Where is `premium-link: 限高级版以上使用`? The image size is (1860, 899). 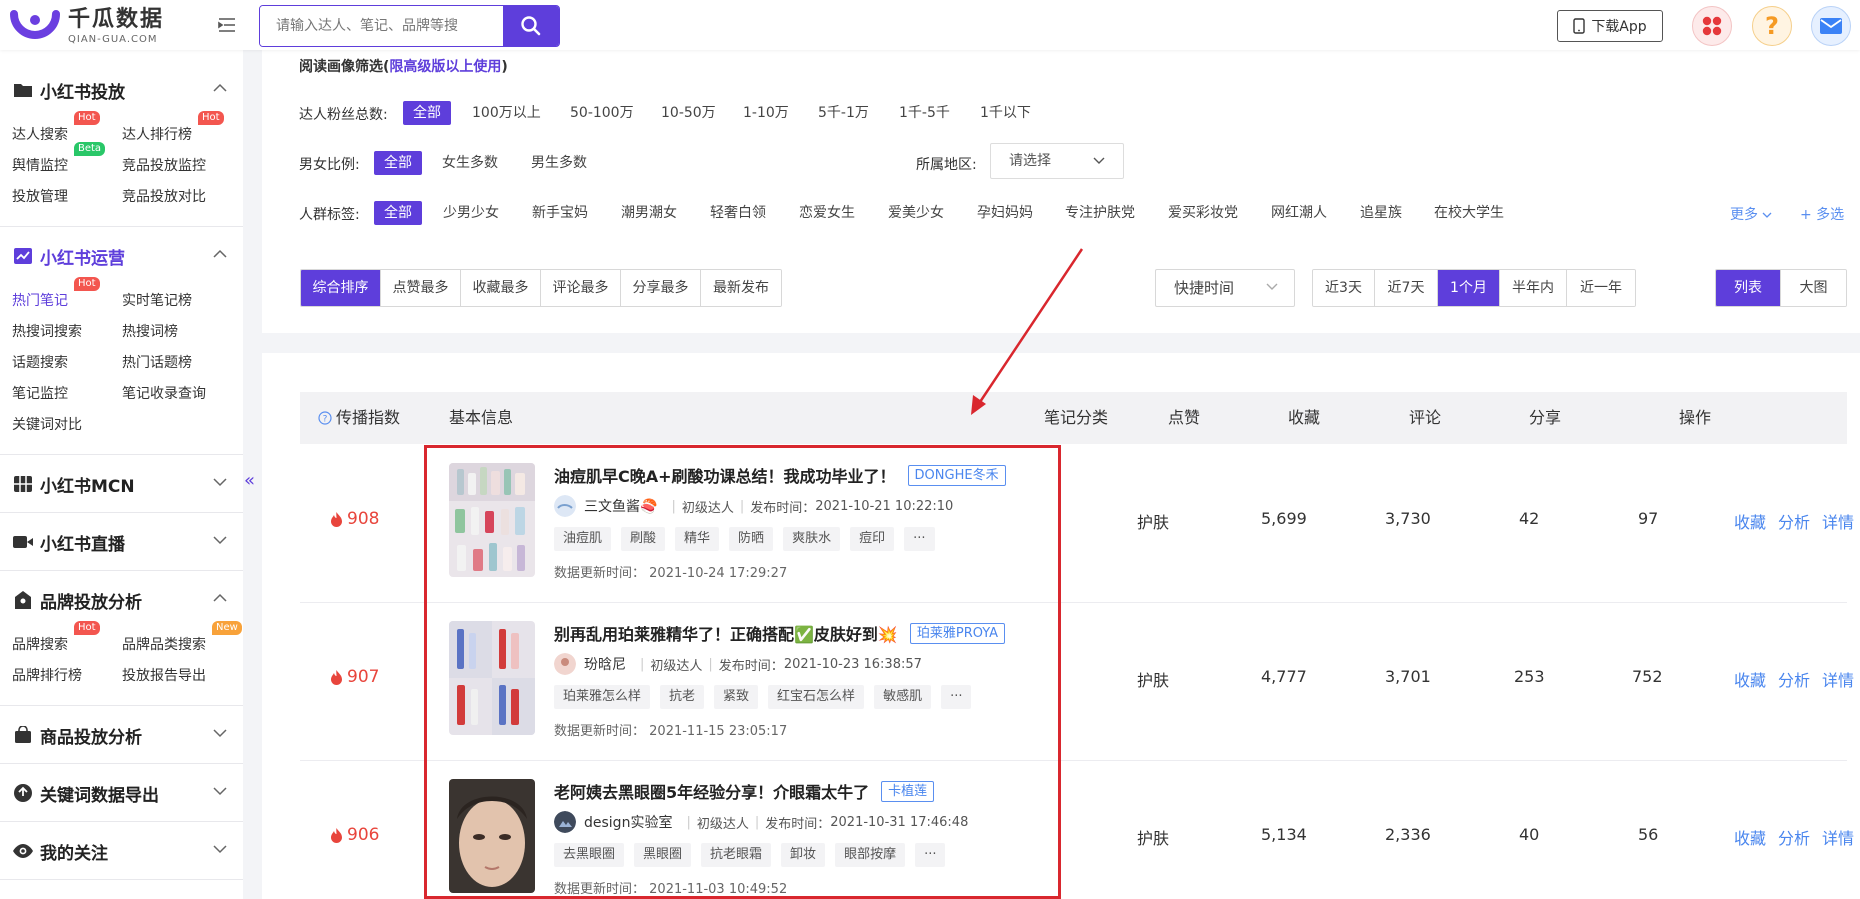 premium-link: 限高级版以上使用 is located at coordinates (445, 67).